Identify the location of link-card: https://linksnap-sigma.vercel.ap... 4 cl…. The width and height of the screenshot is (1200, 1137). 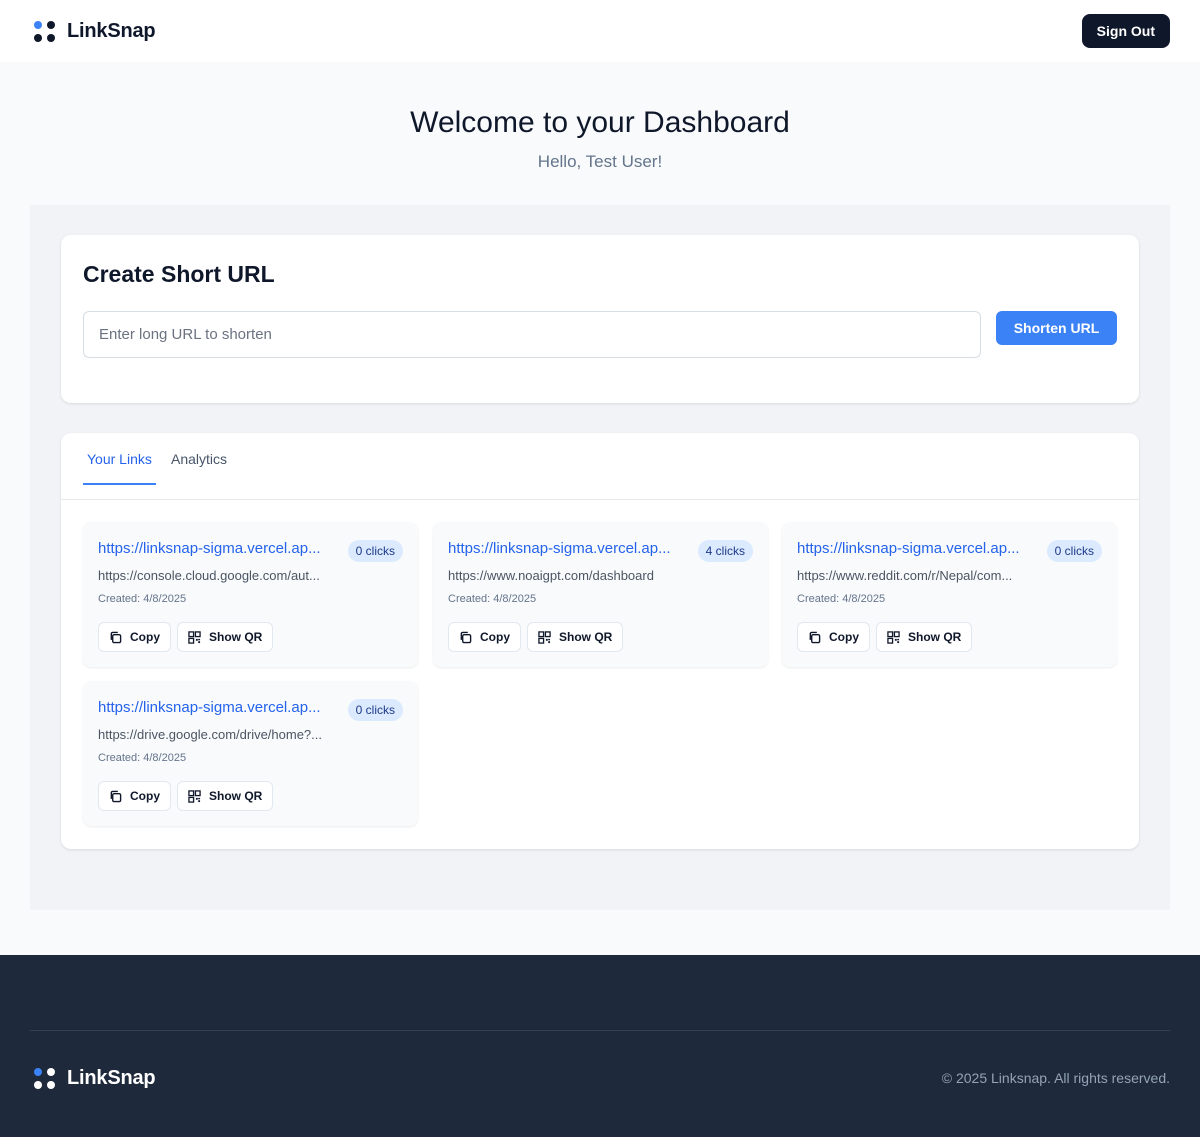
(600, 594).